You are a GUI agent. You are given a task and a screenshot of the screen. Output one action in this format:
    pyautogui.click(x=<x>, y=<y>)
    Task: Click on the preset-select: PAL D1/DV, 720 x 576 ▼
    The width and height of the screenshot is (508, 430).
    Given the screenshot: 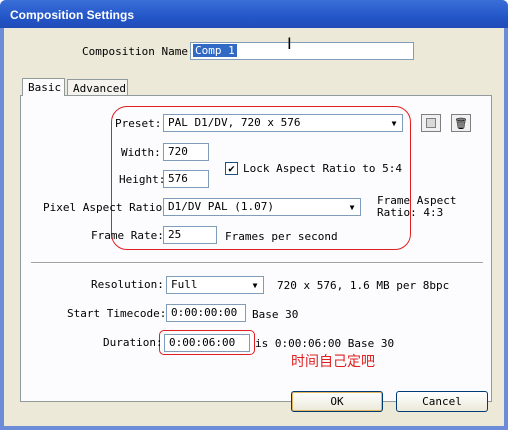 What is the action you would take?
    pyautogui.click(x=283, y=123)
    